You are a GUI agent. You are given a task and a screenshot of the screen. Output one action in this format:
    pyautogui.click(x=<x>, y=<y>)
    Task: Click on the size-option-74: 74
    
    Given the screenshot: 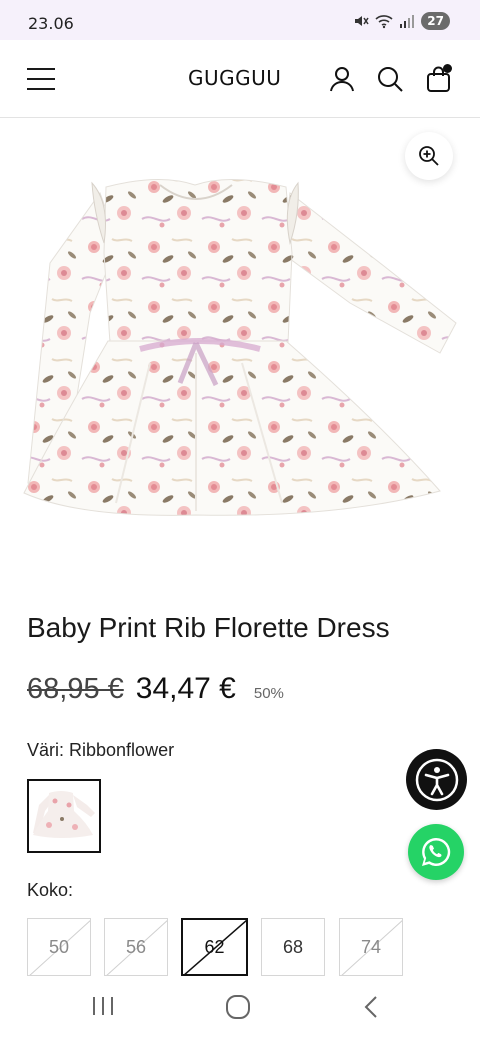 What is the action you would take?
    pyautogui.click(x=371, y=947)
    